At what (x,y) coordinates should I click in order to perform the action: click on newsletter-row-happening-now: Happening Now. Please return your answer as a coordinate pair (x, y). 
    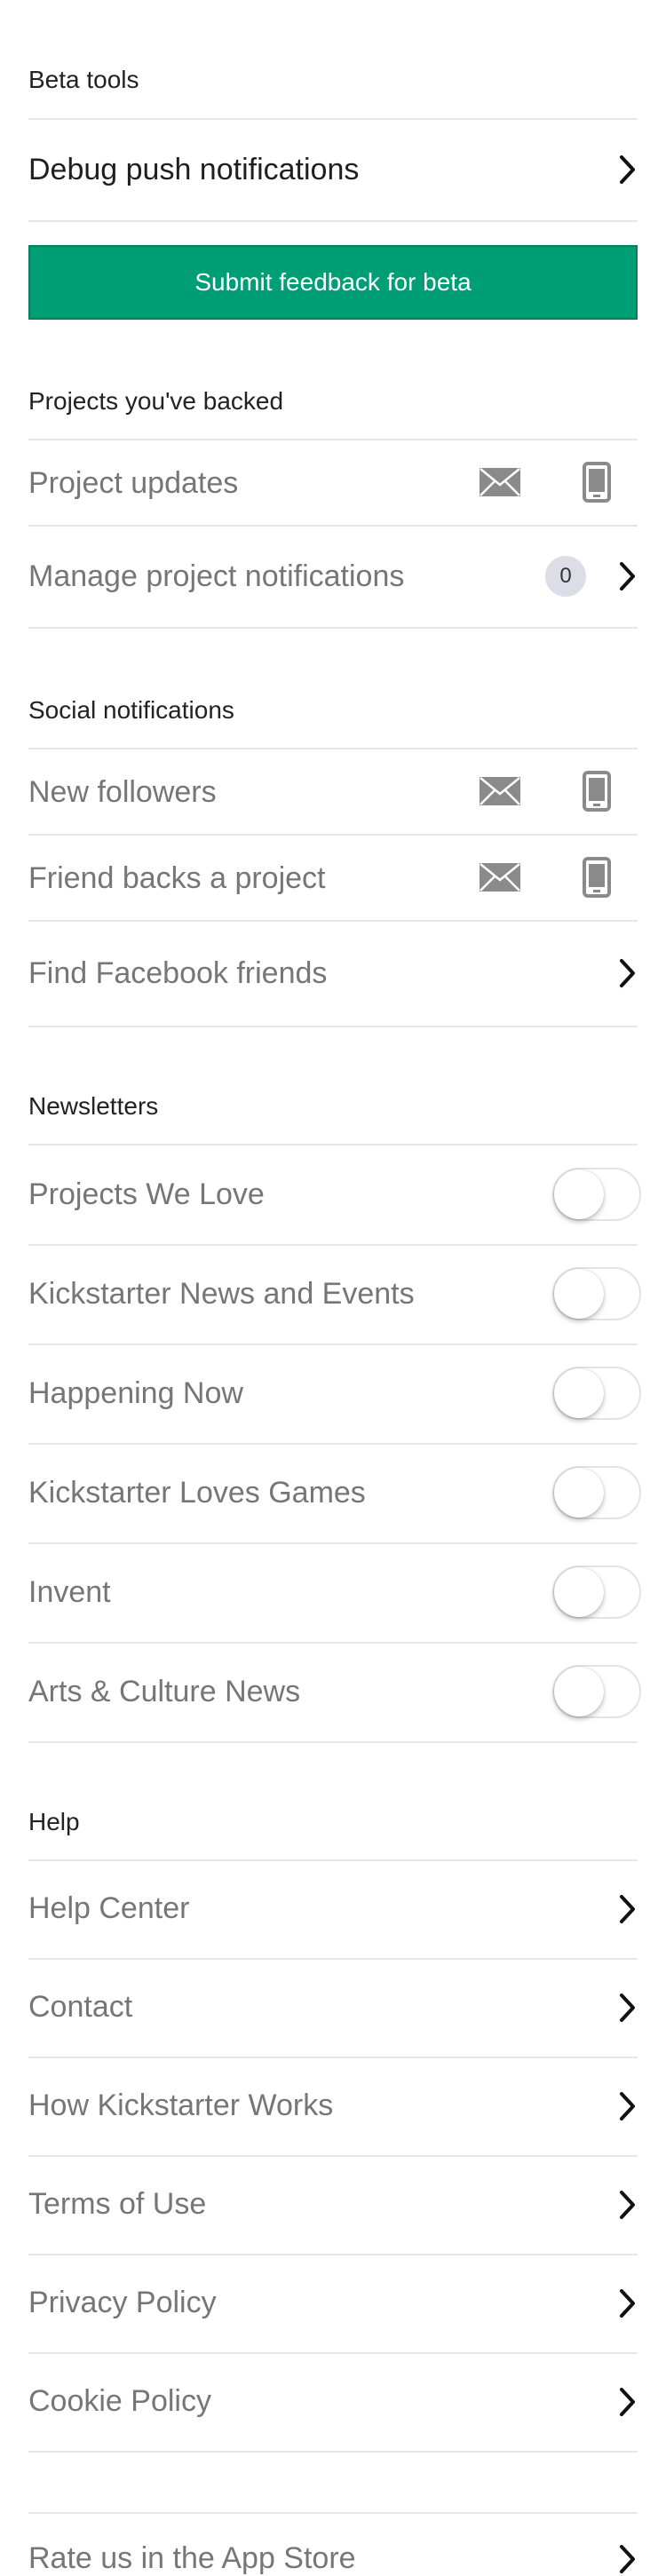
    Looking at the image, I should click on (335, 1393).